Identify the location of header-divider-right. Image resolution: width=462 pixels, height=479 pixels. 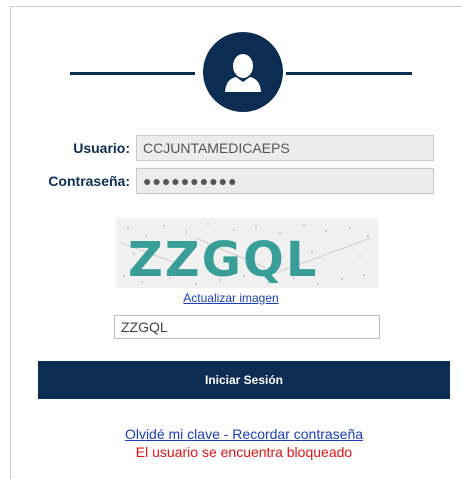
(349, 73).